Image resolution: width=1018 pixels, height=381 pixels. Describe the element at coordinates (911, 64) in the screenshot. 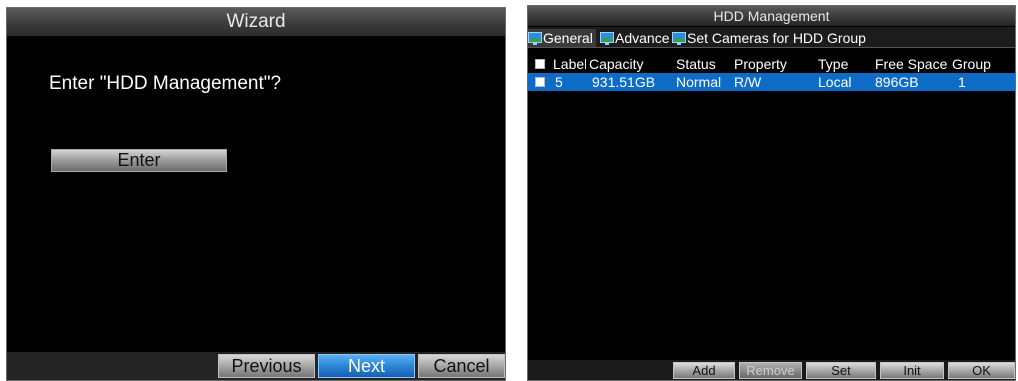

I see `column-header-free-space: Free Space` at that location.